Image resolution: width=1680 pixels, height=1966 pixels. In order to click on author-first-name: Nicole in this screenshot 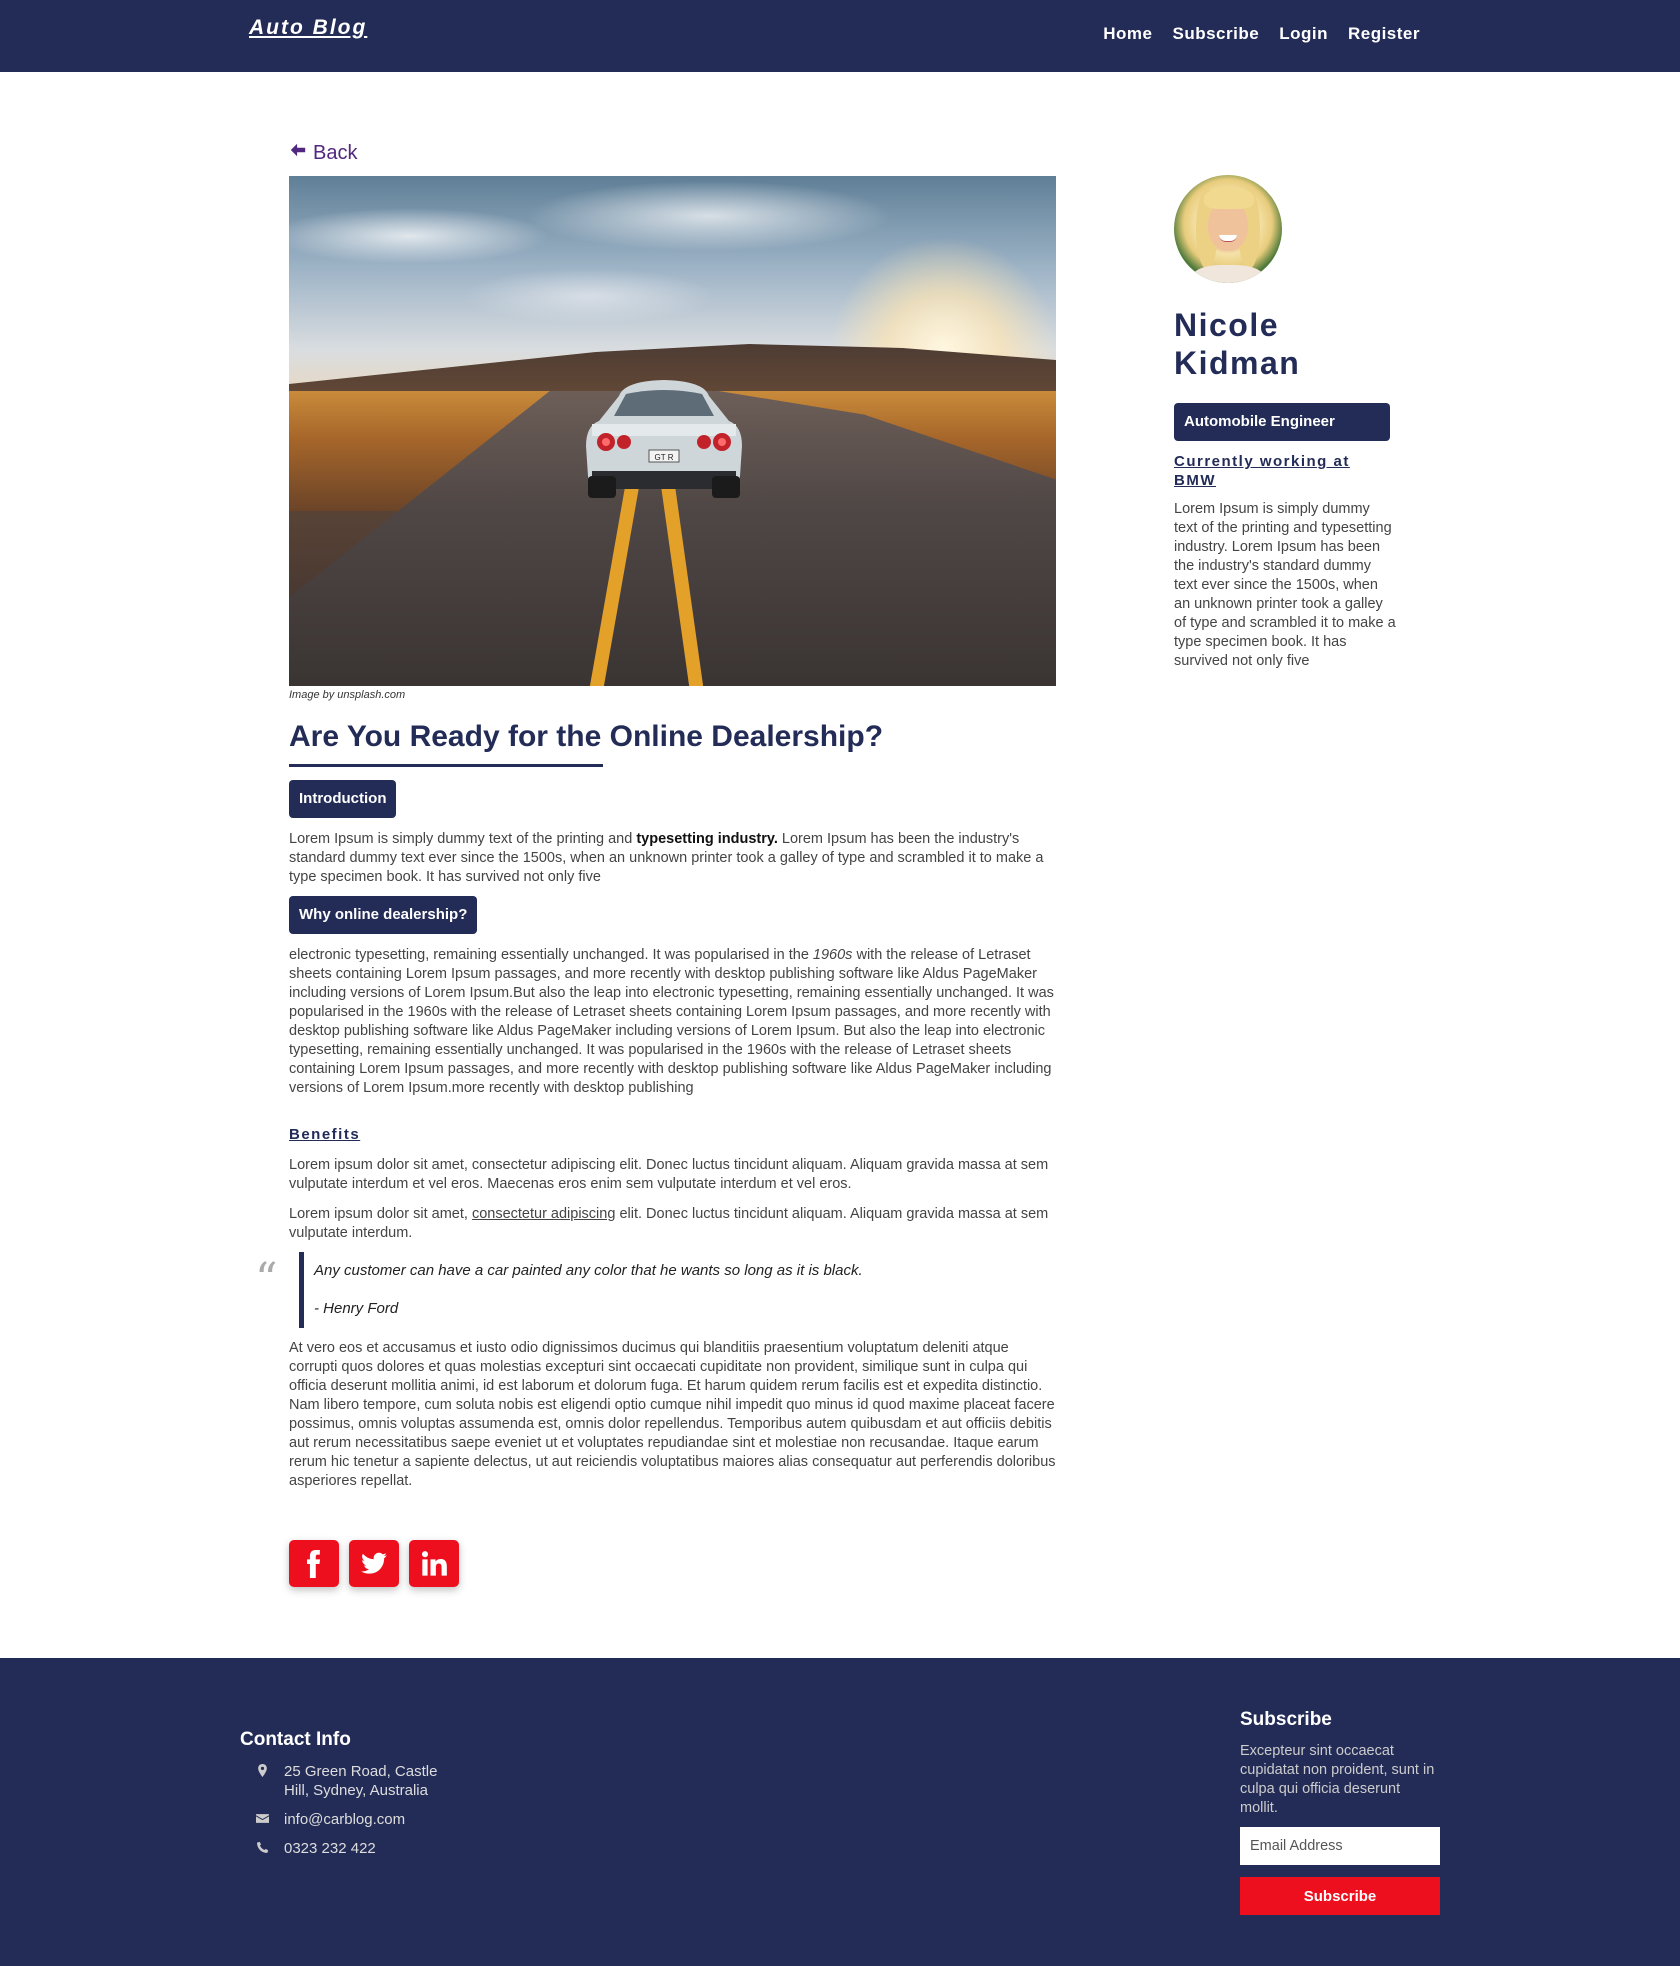, I will do `click(1227, 325)`.